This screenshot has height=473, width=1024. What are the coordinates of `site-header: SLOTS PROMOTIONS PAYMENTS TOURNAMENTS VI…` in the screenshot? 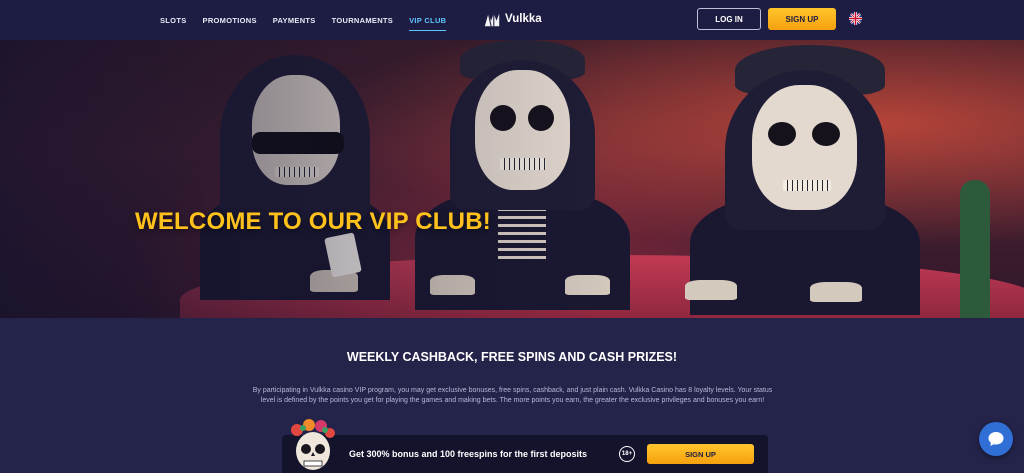 It's located at (512, 20).